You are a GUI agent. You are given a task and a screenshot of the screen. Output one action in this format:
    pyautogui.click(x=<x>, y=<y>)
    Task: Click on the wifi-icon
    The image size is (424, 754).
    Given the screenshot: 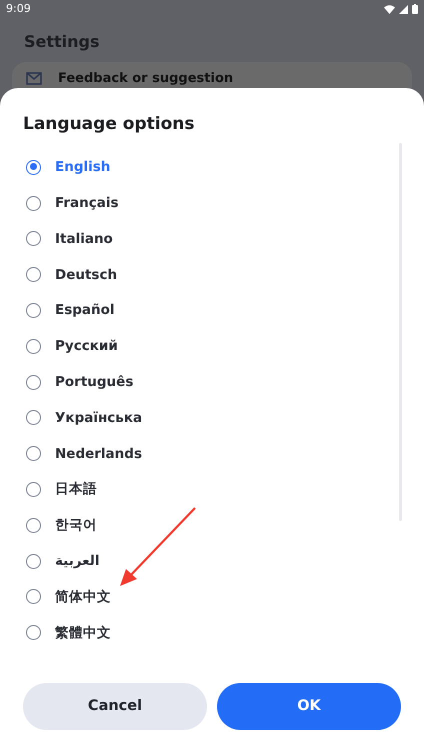 What is the action you would take?
    pyautogui.click(x=389, y=9)
    